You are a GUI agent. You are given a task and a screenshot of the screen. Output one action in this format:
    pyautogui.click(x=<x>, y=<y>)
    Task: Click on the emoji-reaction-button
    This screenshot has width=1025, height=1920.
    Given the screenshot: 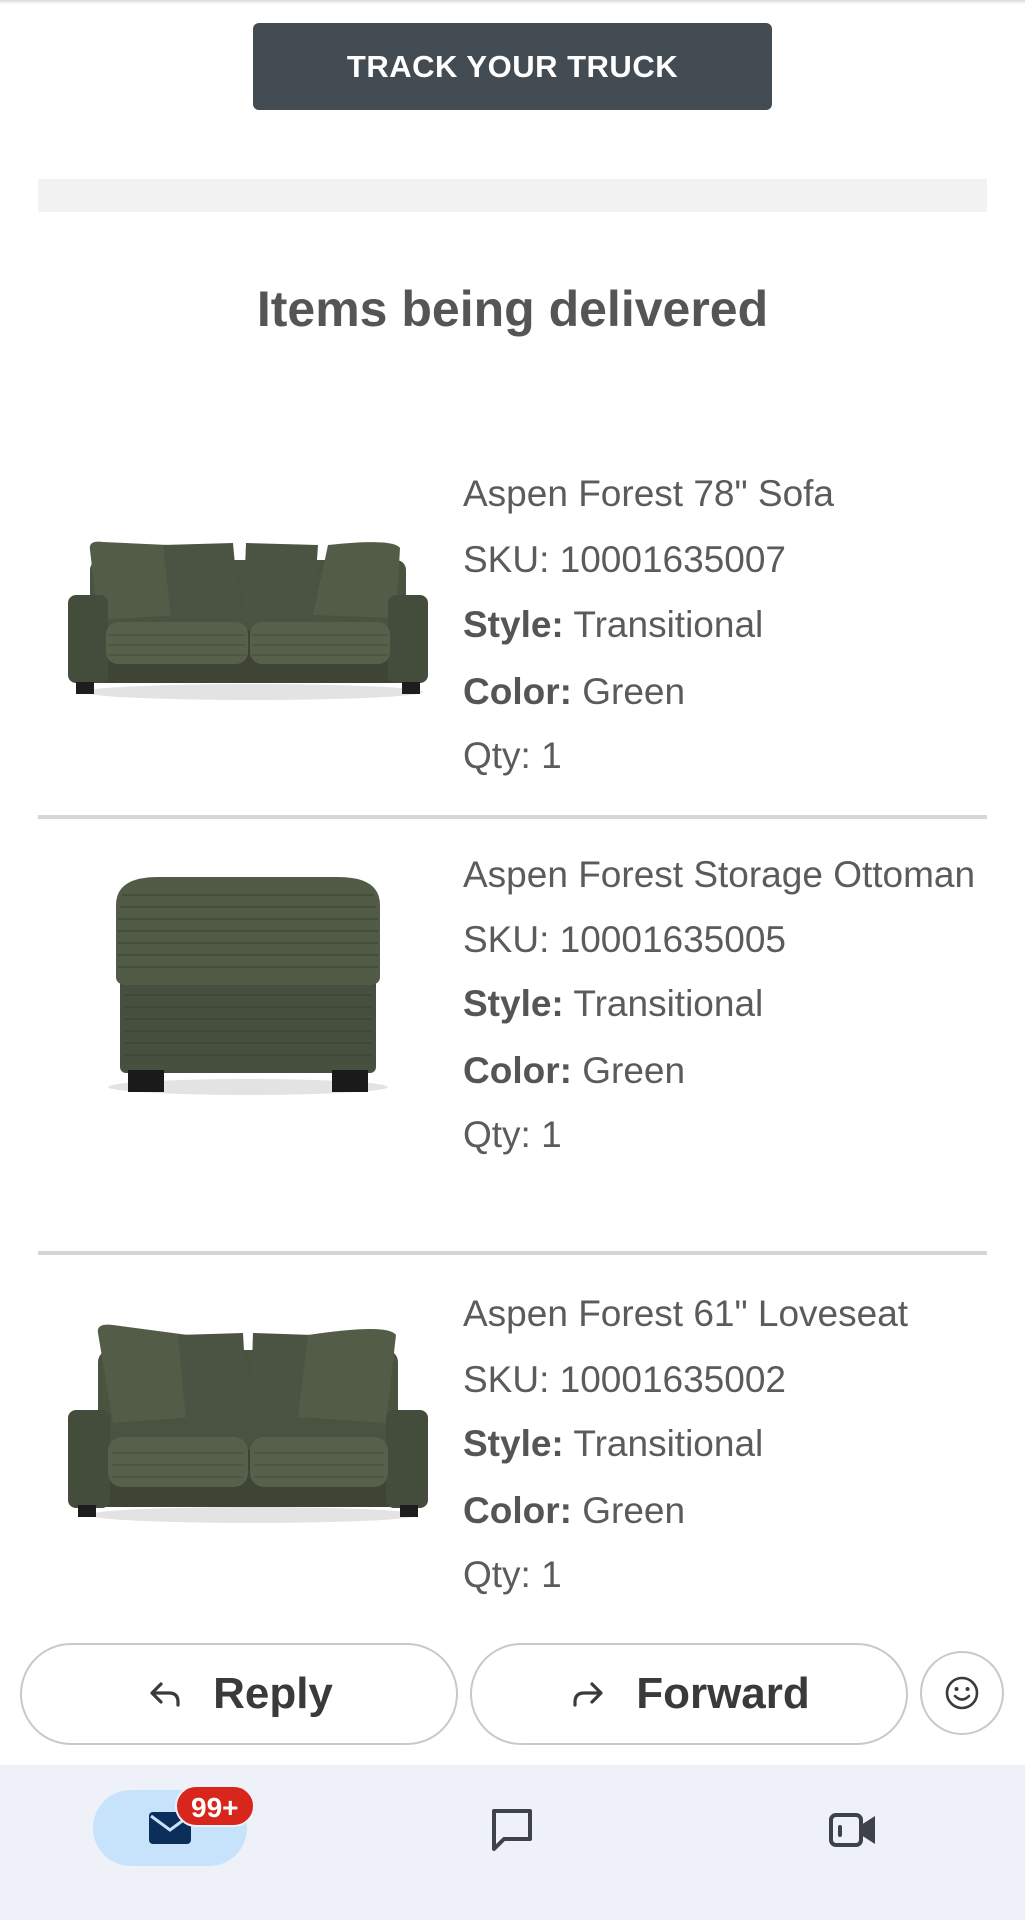 What is the action you would take?
    pyautogui.click(x=962, y=1693)
    